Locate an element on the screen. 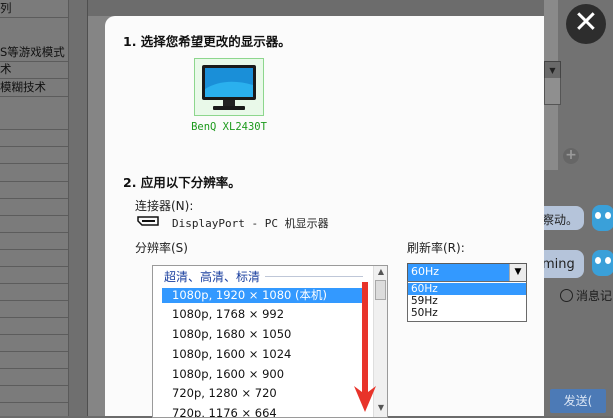 The width and height of the screenshot is (613, 418). background-sidebar: 列 S等游戏模式 术 模糊技术 is located at coordinates (34, 208).